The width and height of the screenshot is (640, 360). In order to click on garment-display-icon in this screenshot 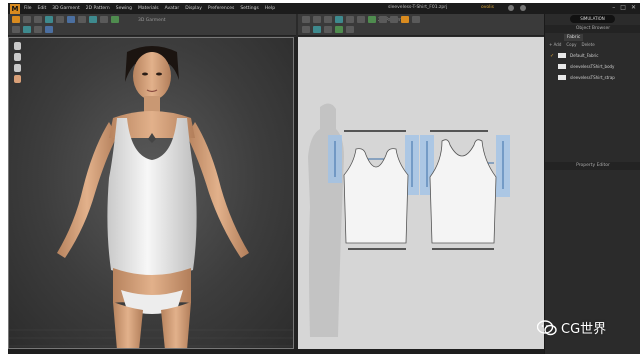, I will do `click(17, 57)`.